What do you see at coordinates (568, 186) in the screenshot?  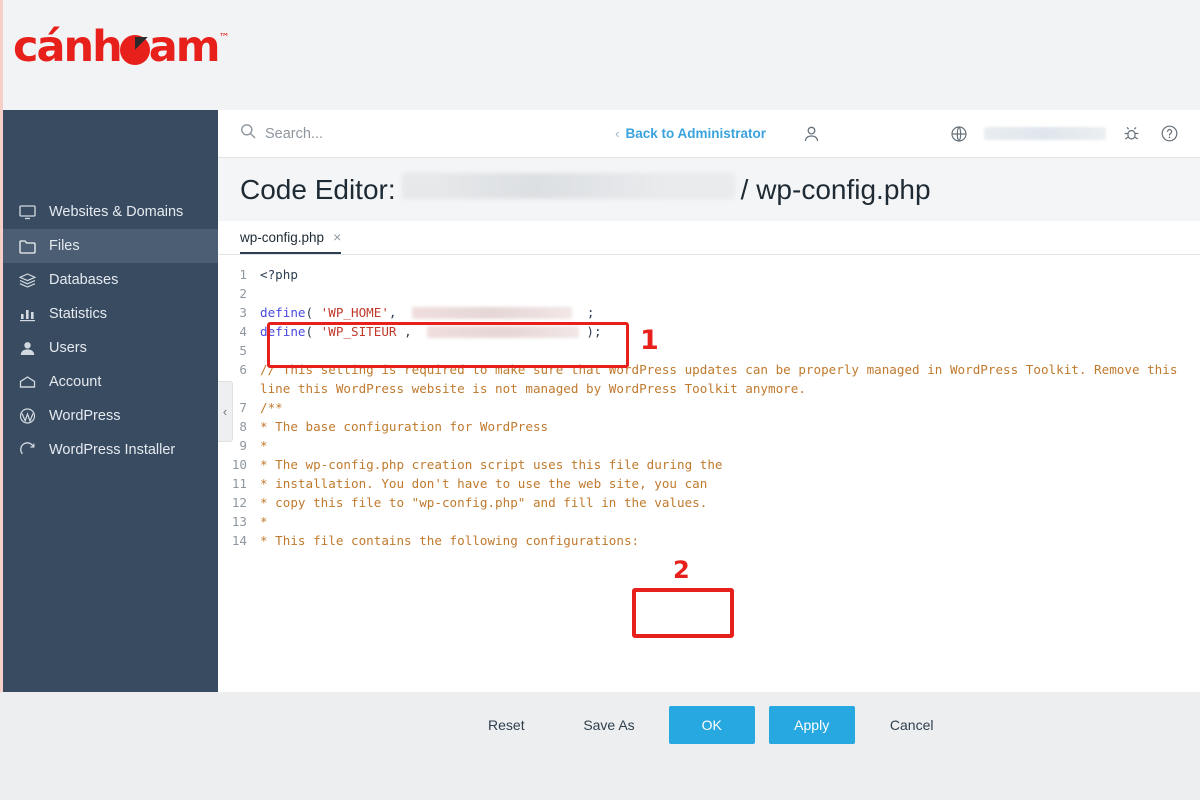 I see `page-title-path-redacted` at bounding box center [568, 186].